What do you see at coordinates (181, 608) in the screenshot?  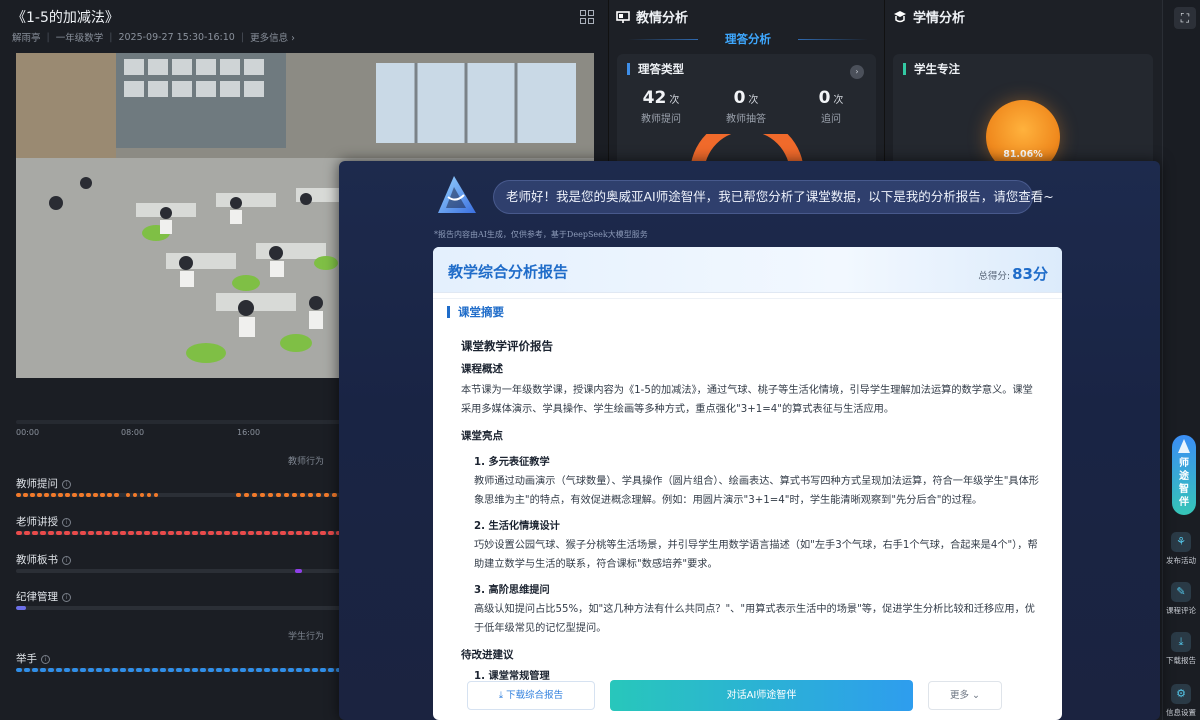 I see `track-discipline` at bounding box center [181, 608].